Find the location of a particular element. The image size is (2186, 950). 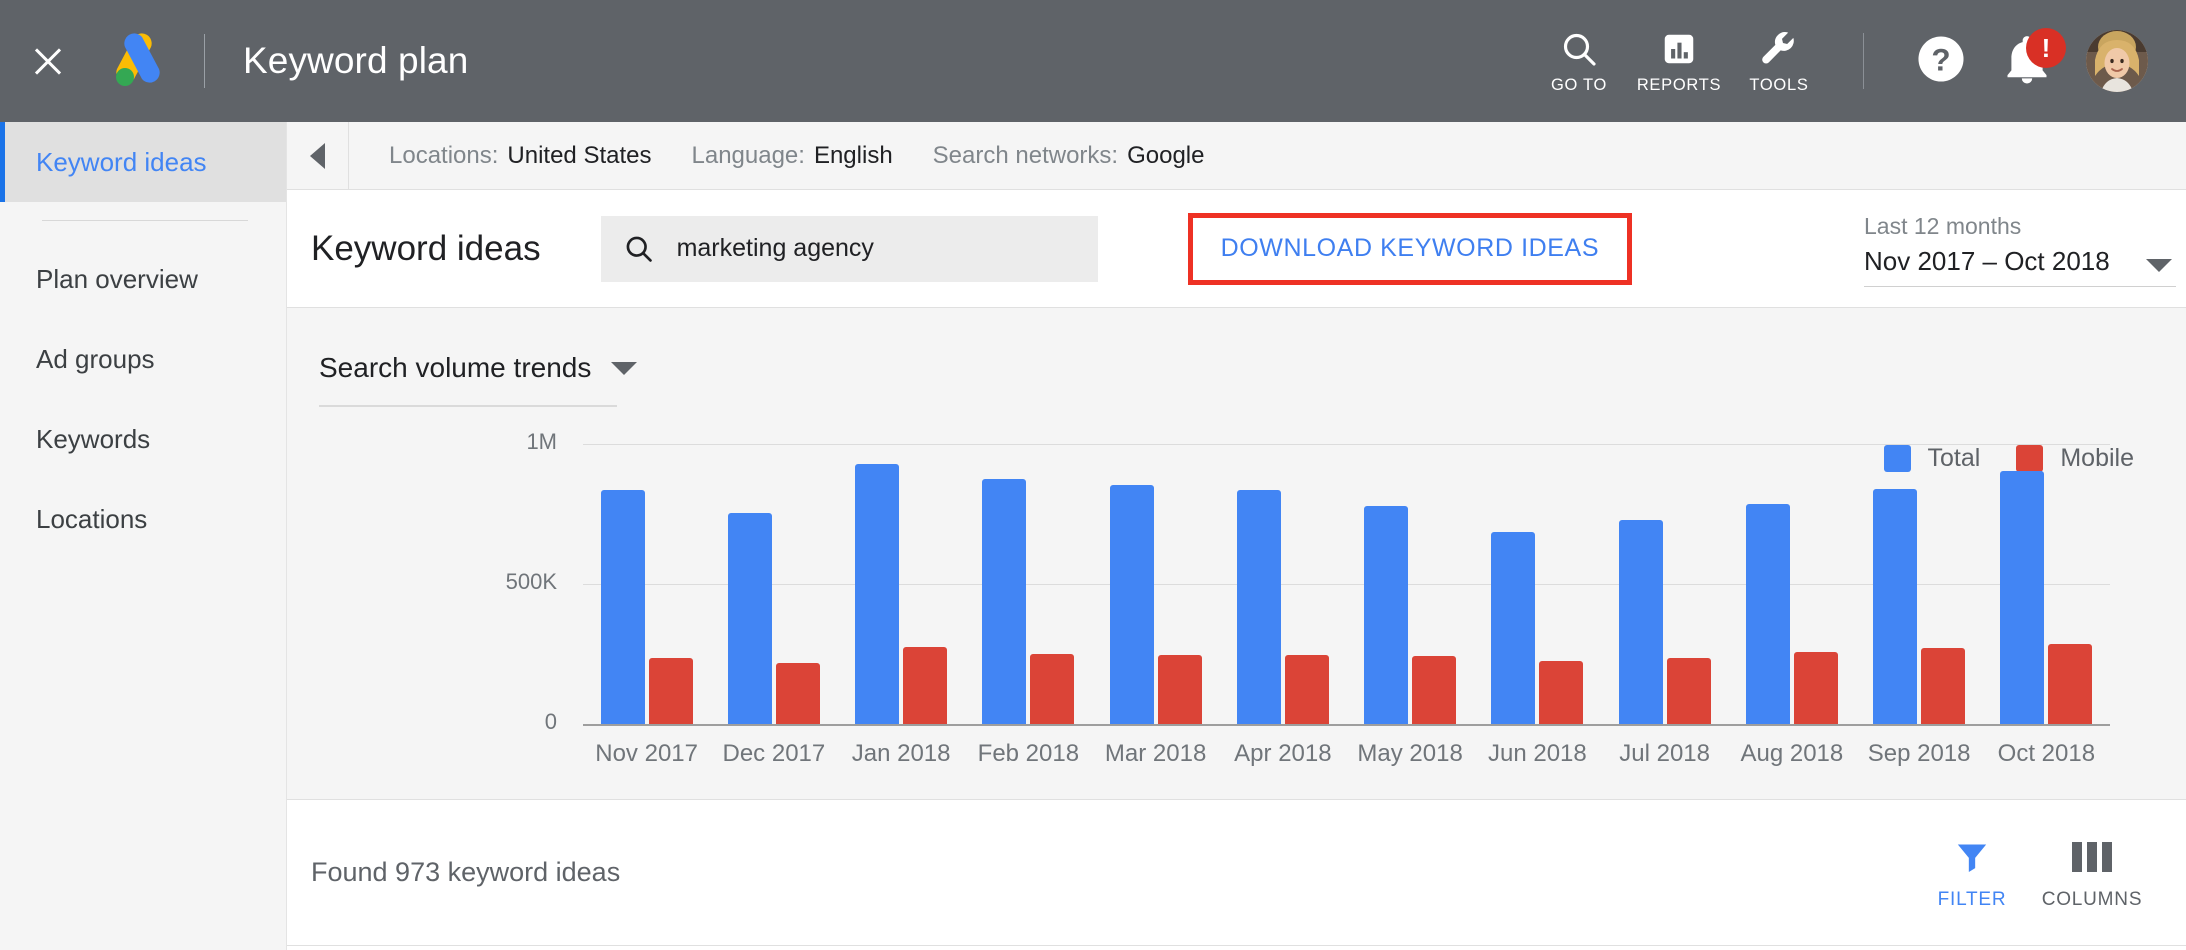

notifications-badge: ! is located at coordinates (2046, 48).